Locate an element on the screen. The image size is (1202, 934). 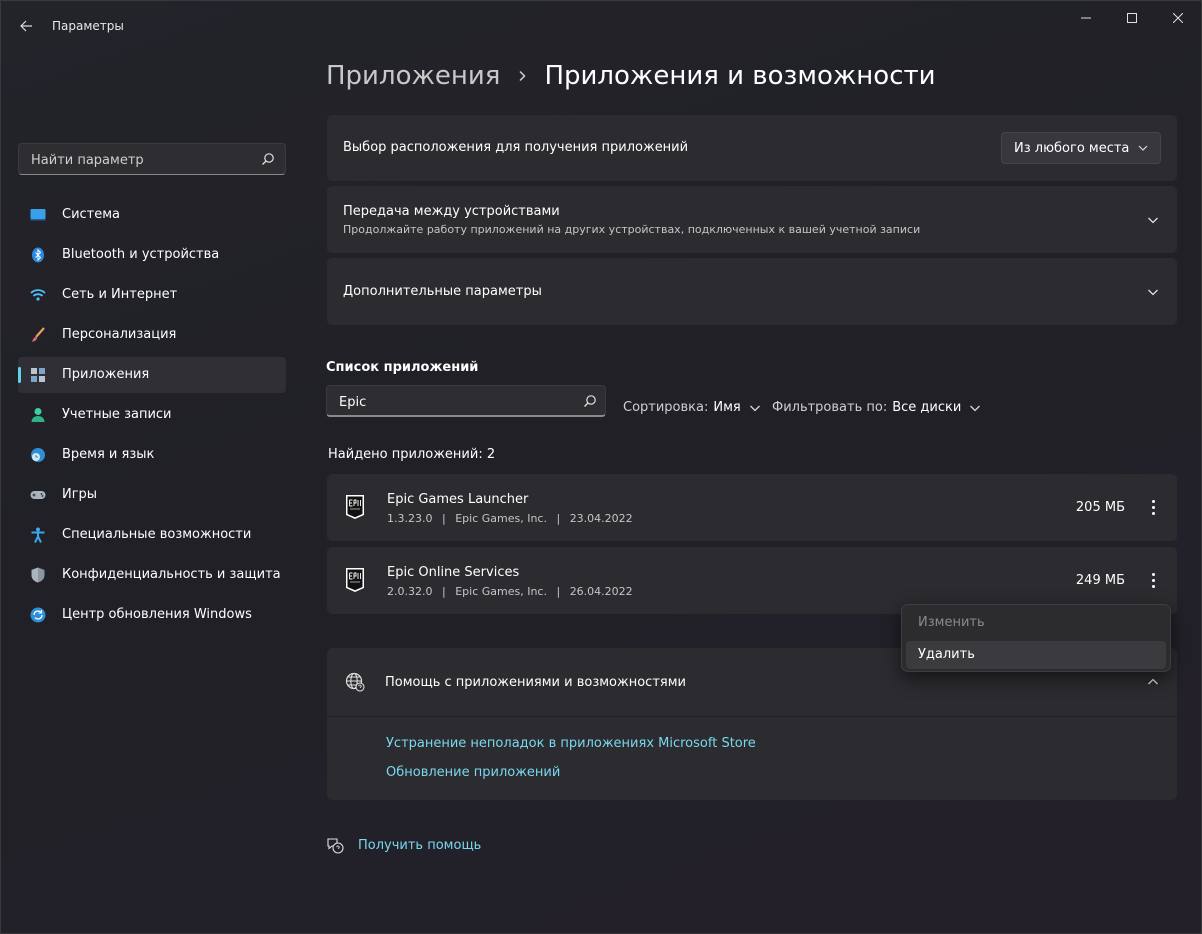
app-size: 205 МБ is located at coordinates (1100, 507).